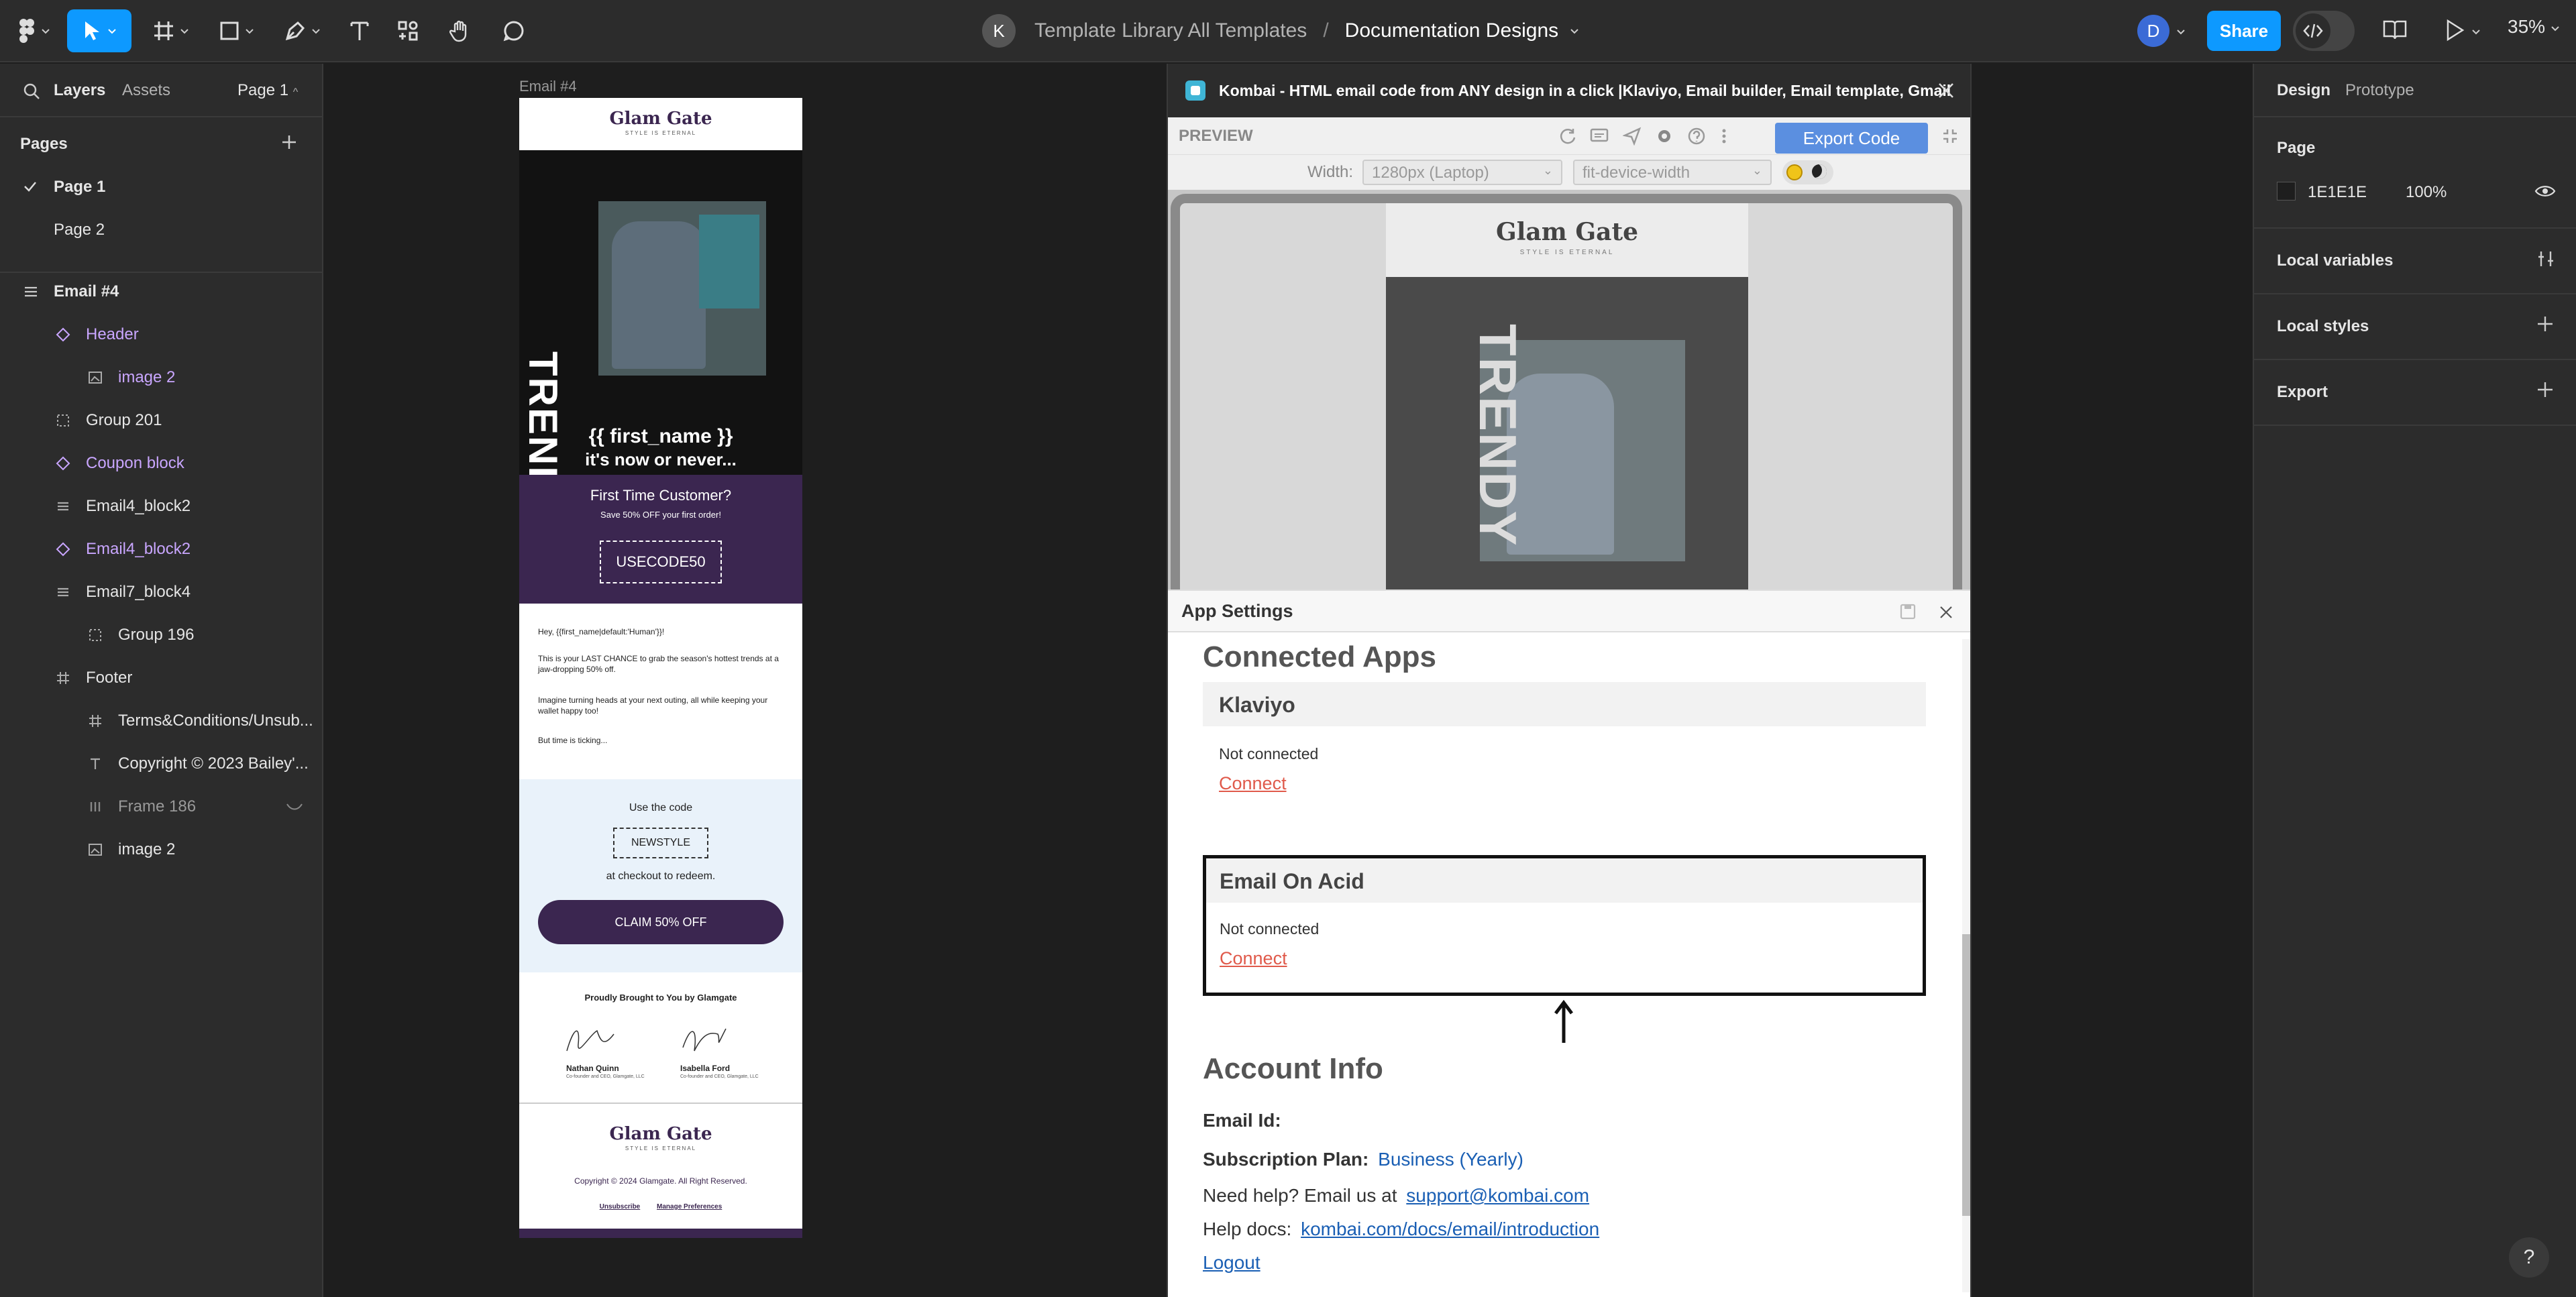 The image size is (2576, 1297). What do you see at coordinates (86, 292) in the screenshot?
I see `layer-item: Email #4` at bounding box center [86, 292].